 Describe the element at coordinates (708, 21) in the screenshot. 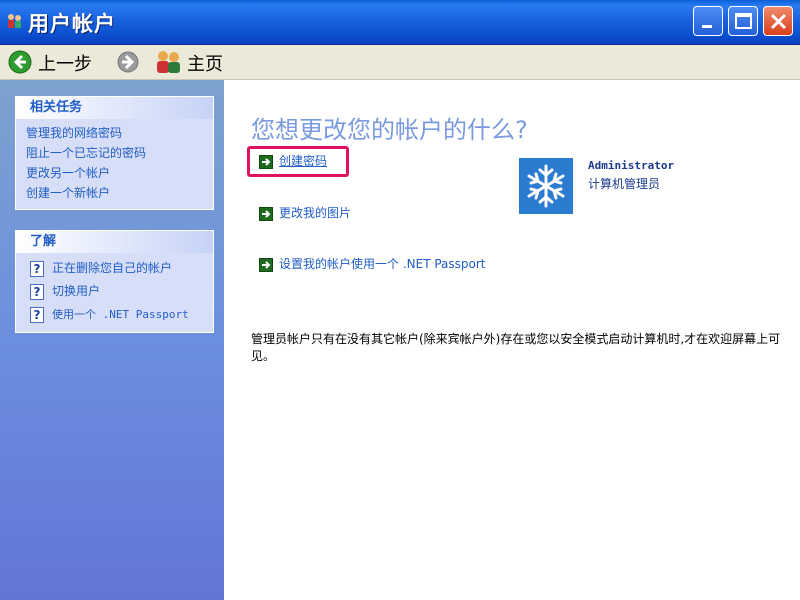

I see `minimize-button` at that location.